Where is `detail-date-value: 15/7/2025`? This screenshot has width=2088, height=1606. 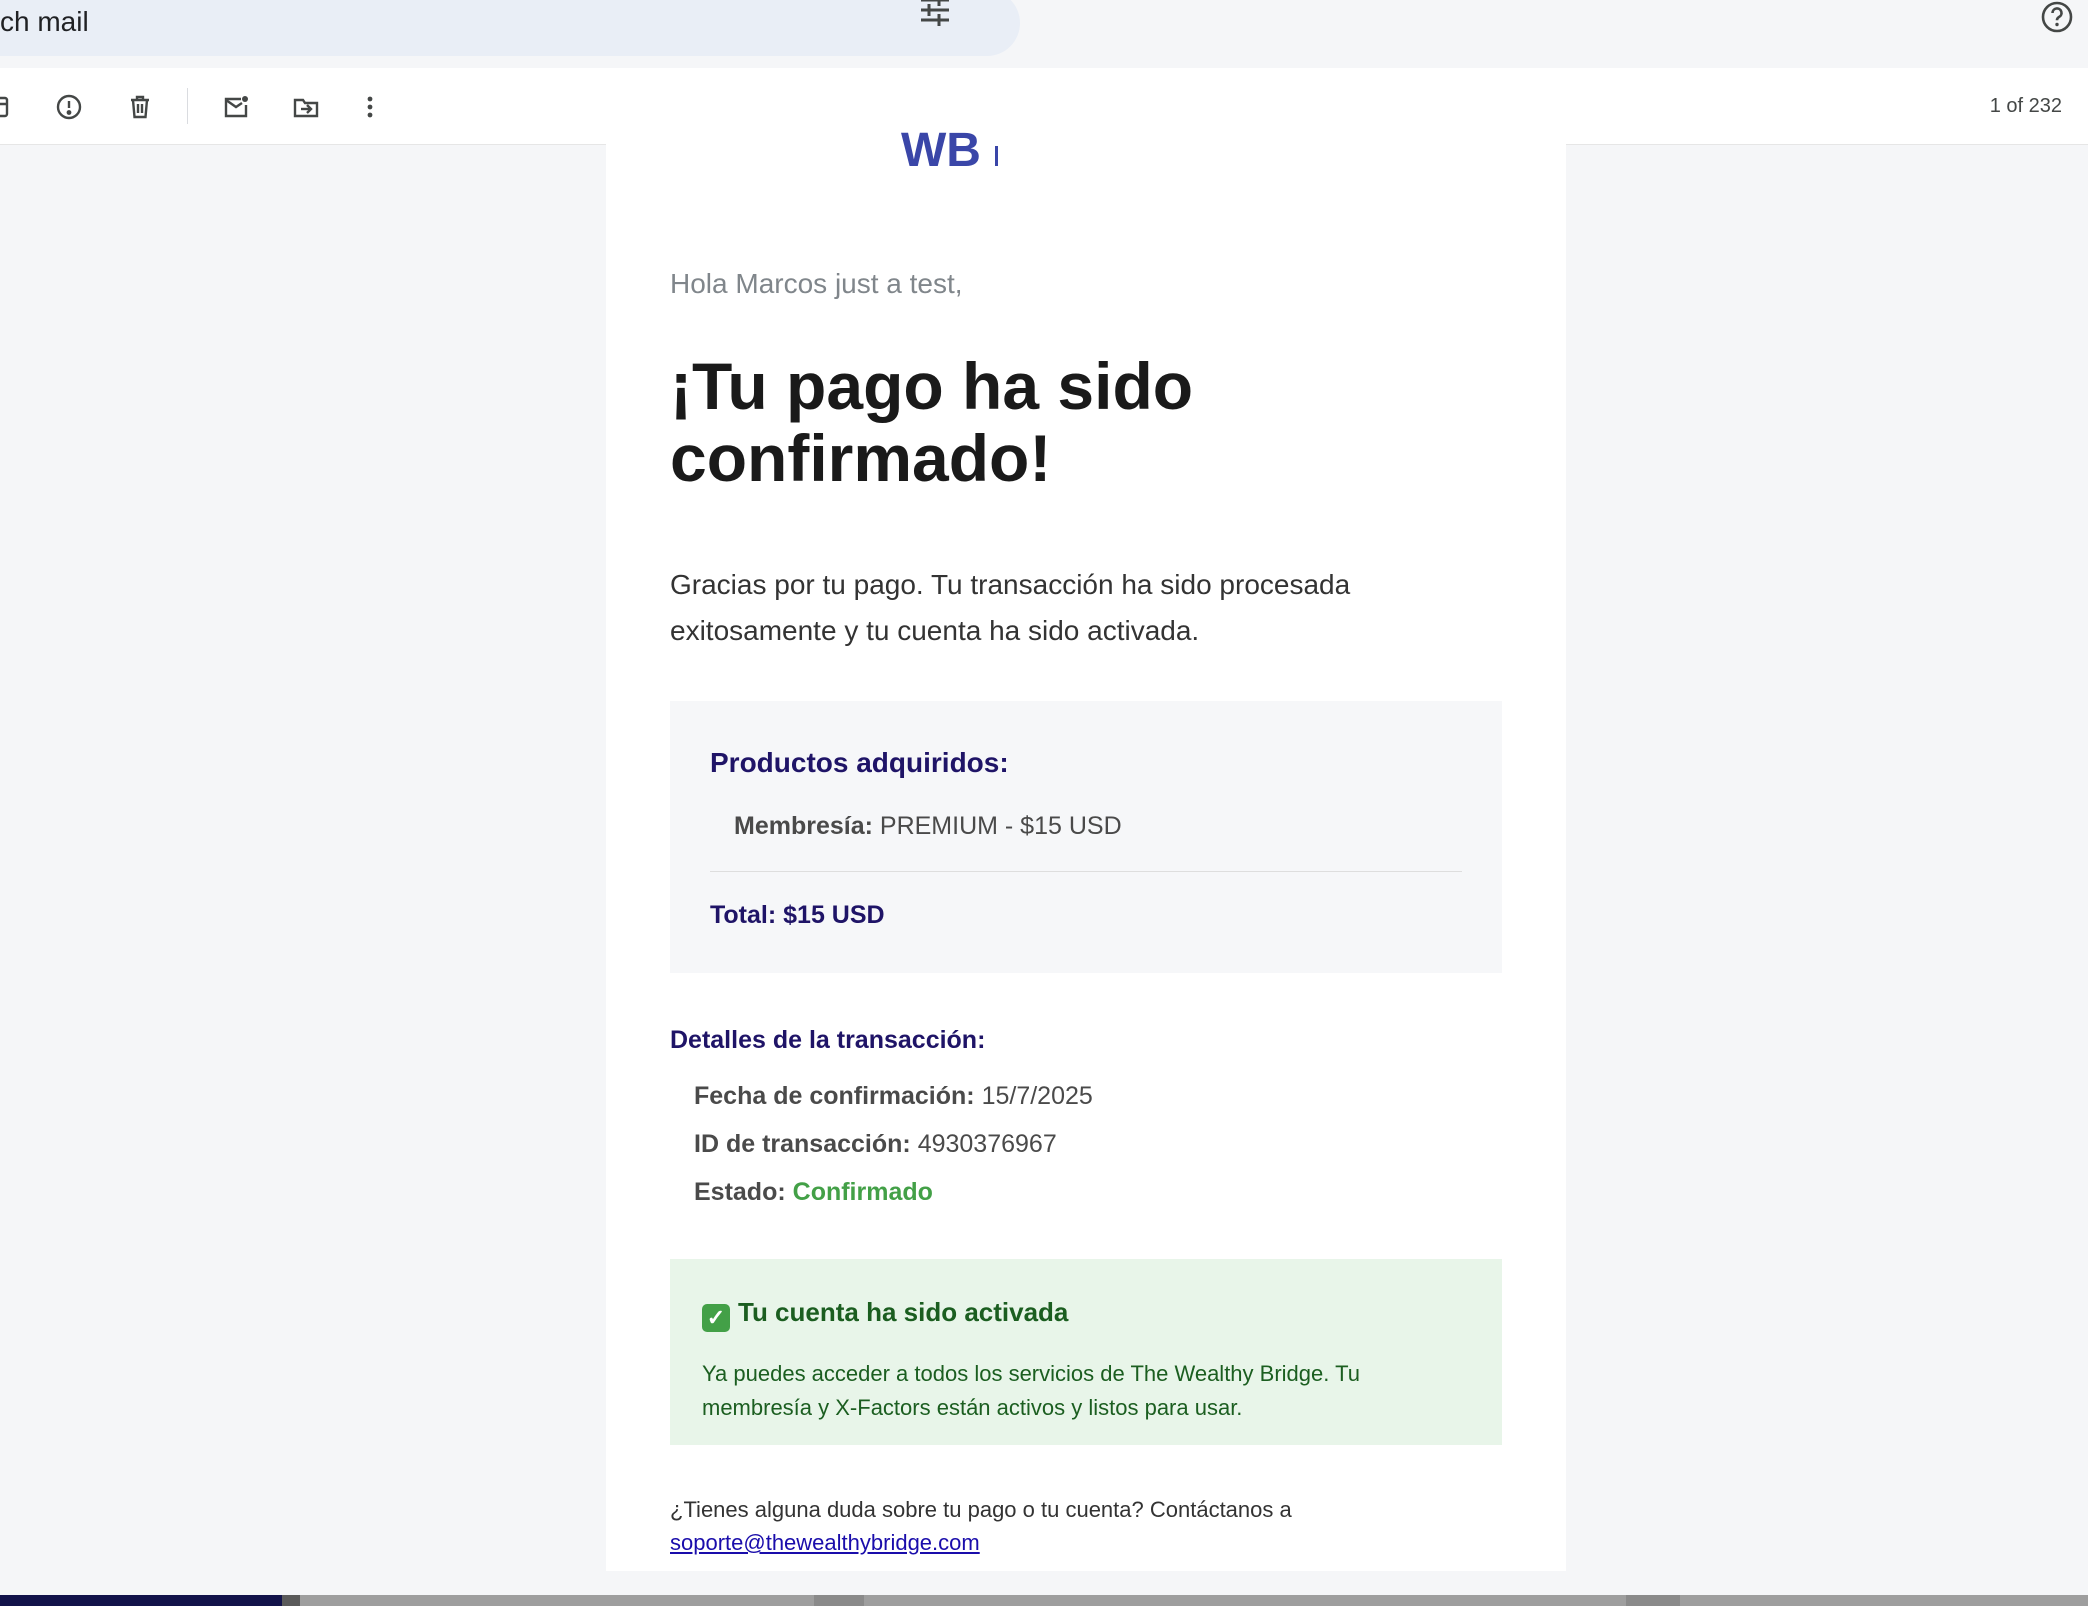 detail-date-value: 15/7/2025 is located at coordinates (1037, 1096).